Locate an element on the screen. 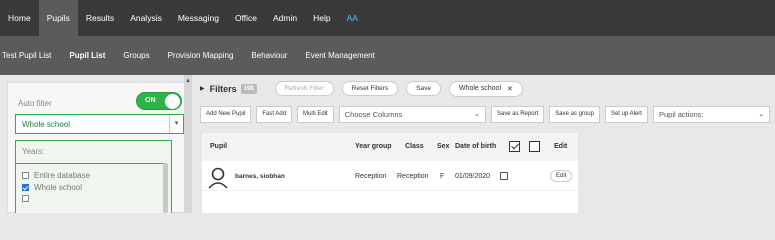 The width and height of the screenshot is (775, 240). toggle-knob is located at coordinates (172, 101).